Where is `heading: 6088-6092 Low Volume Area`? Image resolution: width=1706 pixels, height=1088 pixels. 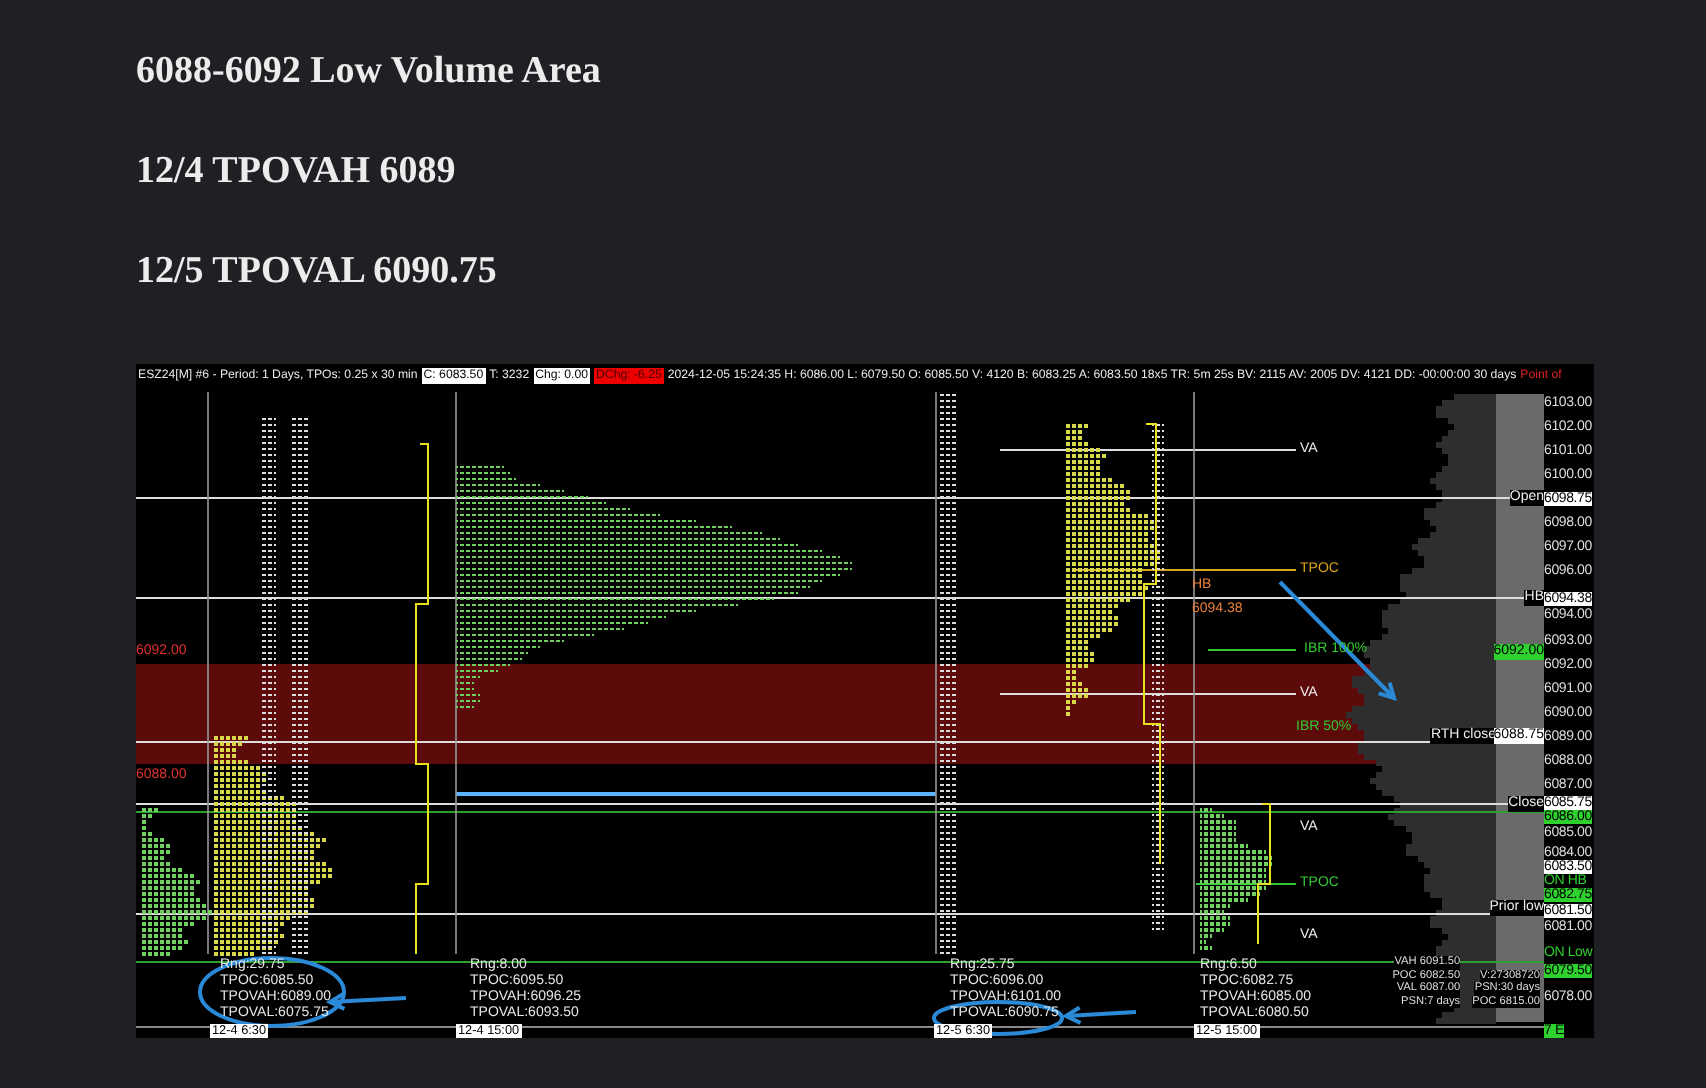
heading: 6088-6092 Low Volume Area is located at coordinates (369, 72).